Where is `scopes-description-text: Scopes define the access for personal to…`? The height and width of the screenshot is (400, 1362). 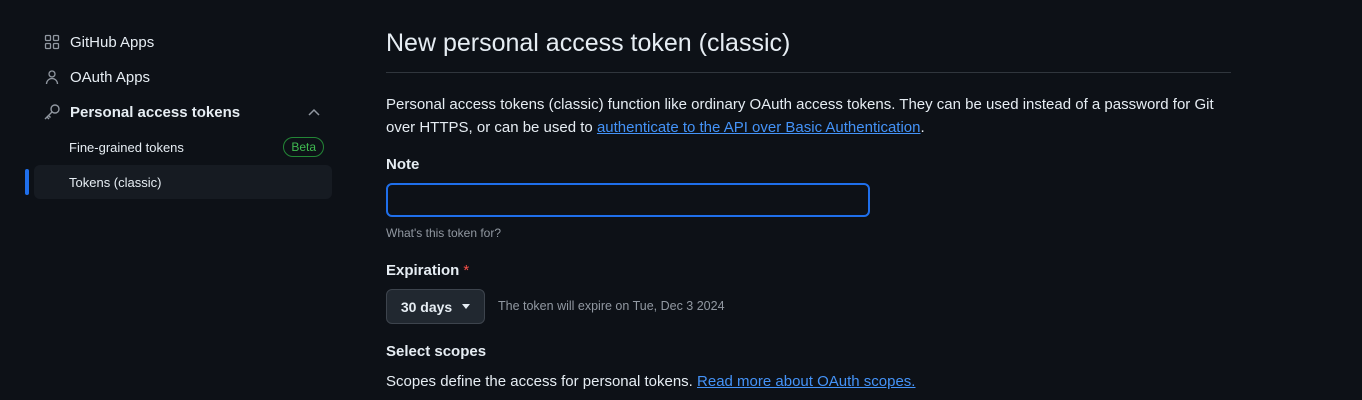 scopes-description-text: Scopes define the access for personal to… is located at coordinates (542, 381).